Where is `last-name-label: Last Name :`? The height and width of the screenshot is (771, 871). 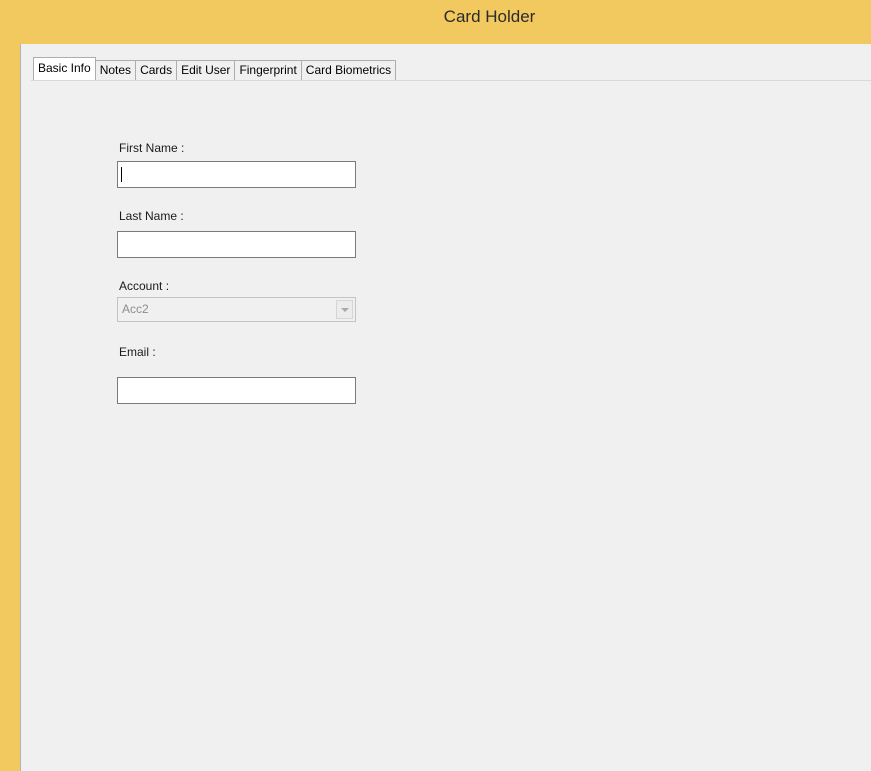
last-name-label: Last Name : is located at coordinates (151, 216).